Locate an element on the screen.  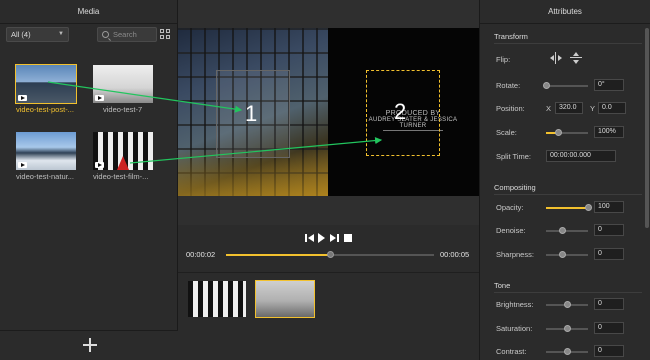
sharpness-knob is located at coordinates (562, 254).